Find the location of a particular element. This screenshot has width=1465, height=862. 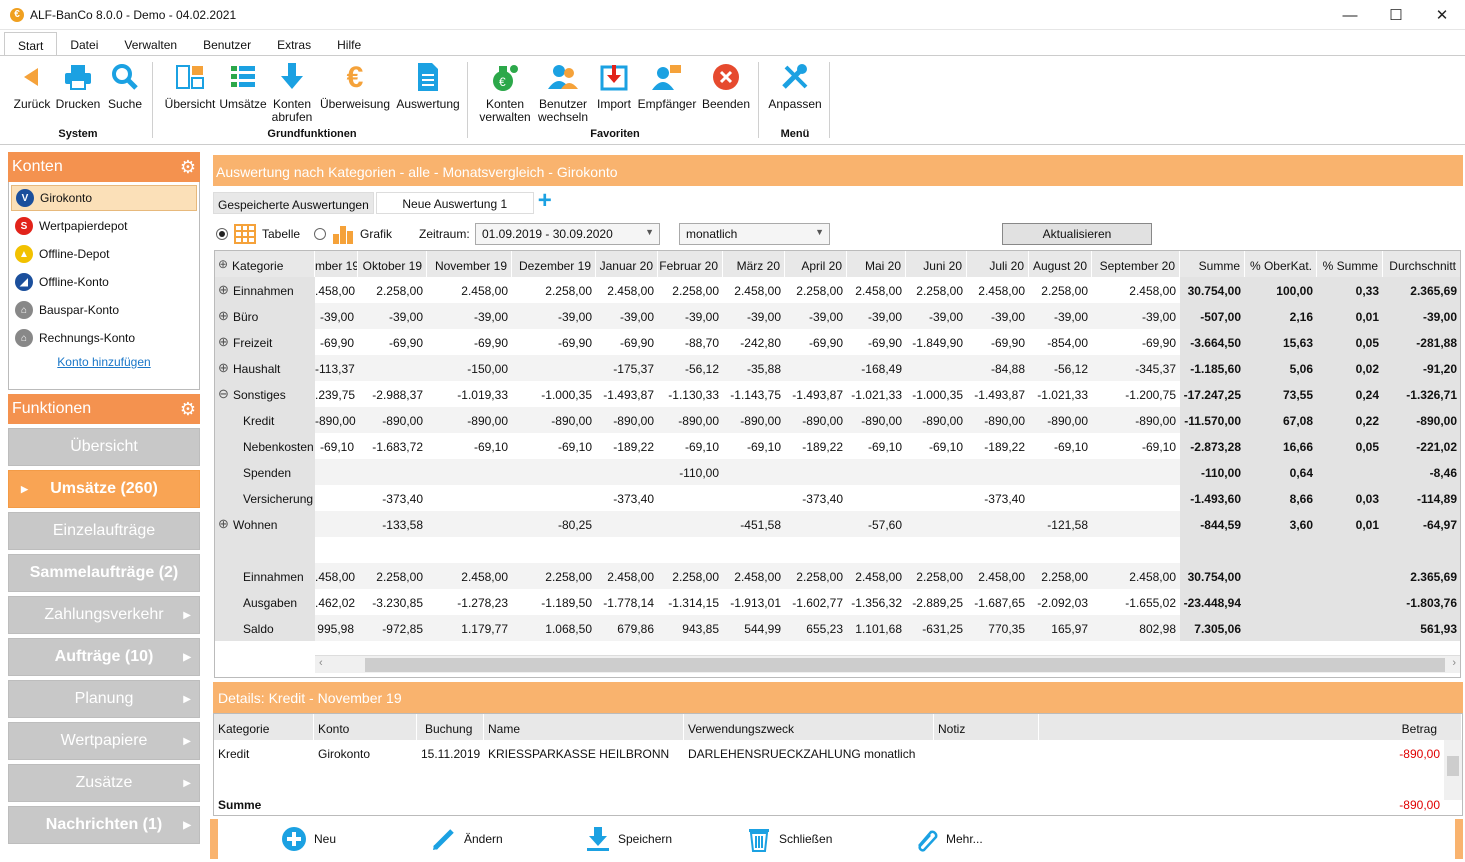

col-header-apr-20: April 20 is located at coordinates (816, 264).